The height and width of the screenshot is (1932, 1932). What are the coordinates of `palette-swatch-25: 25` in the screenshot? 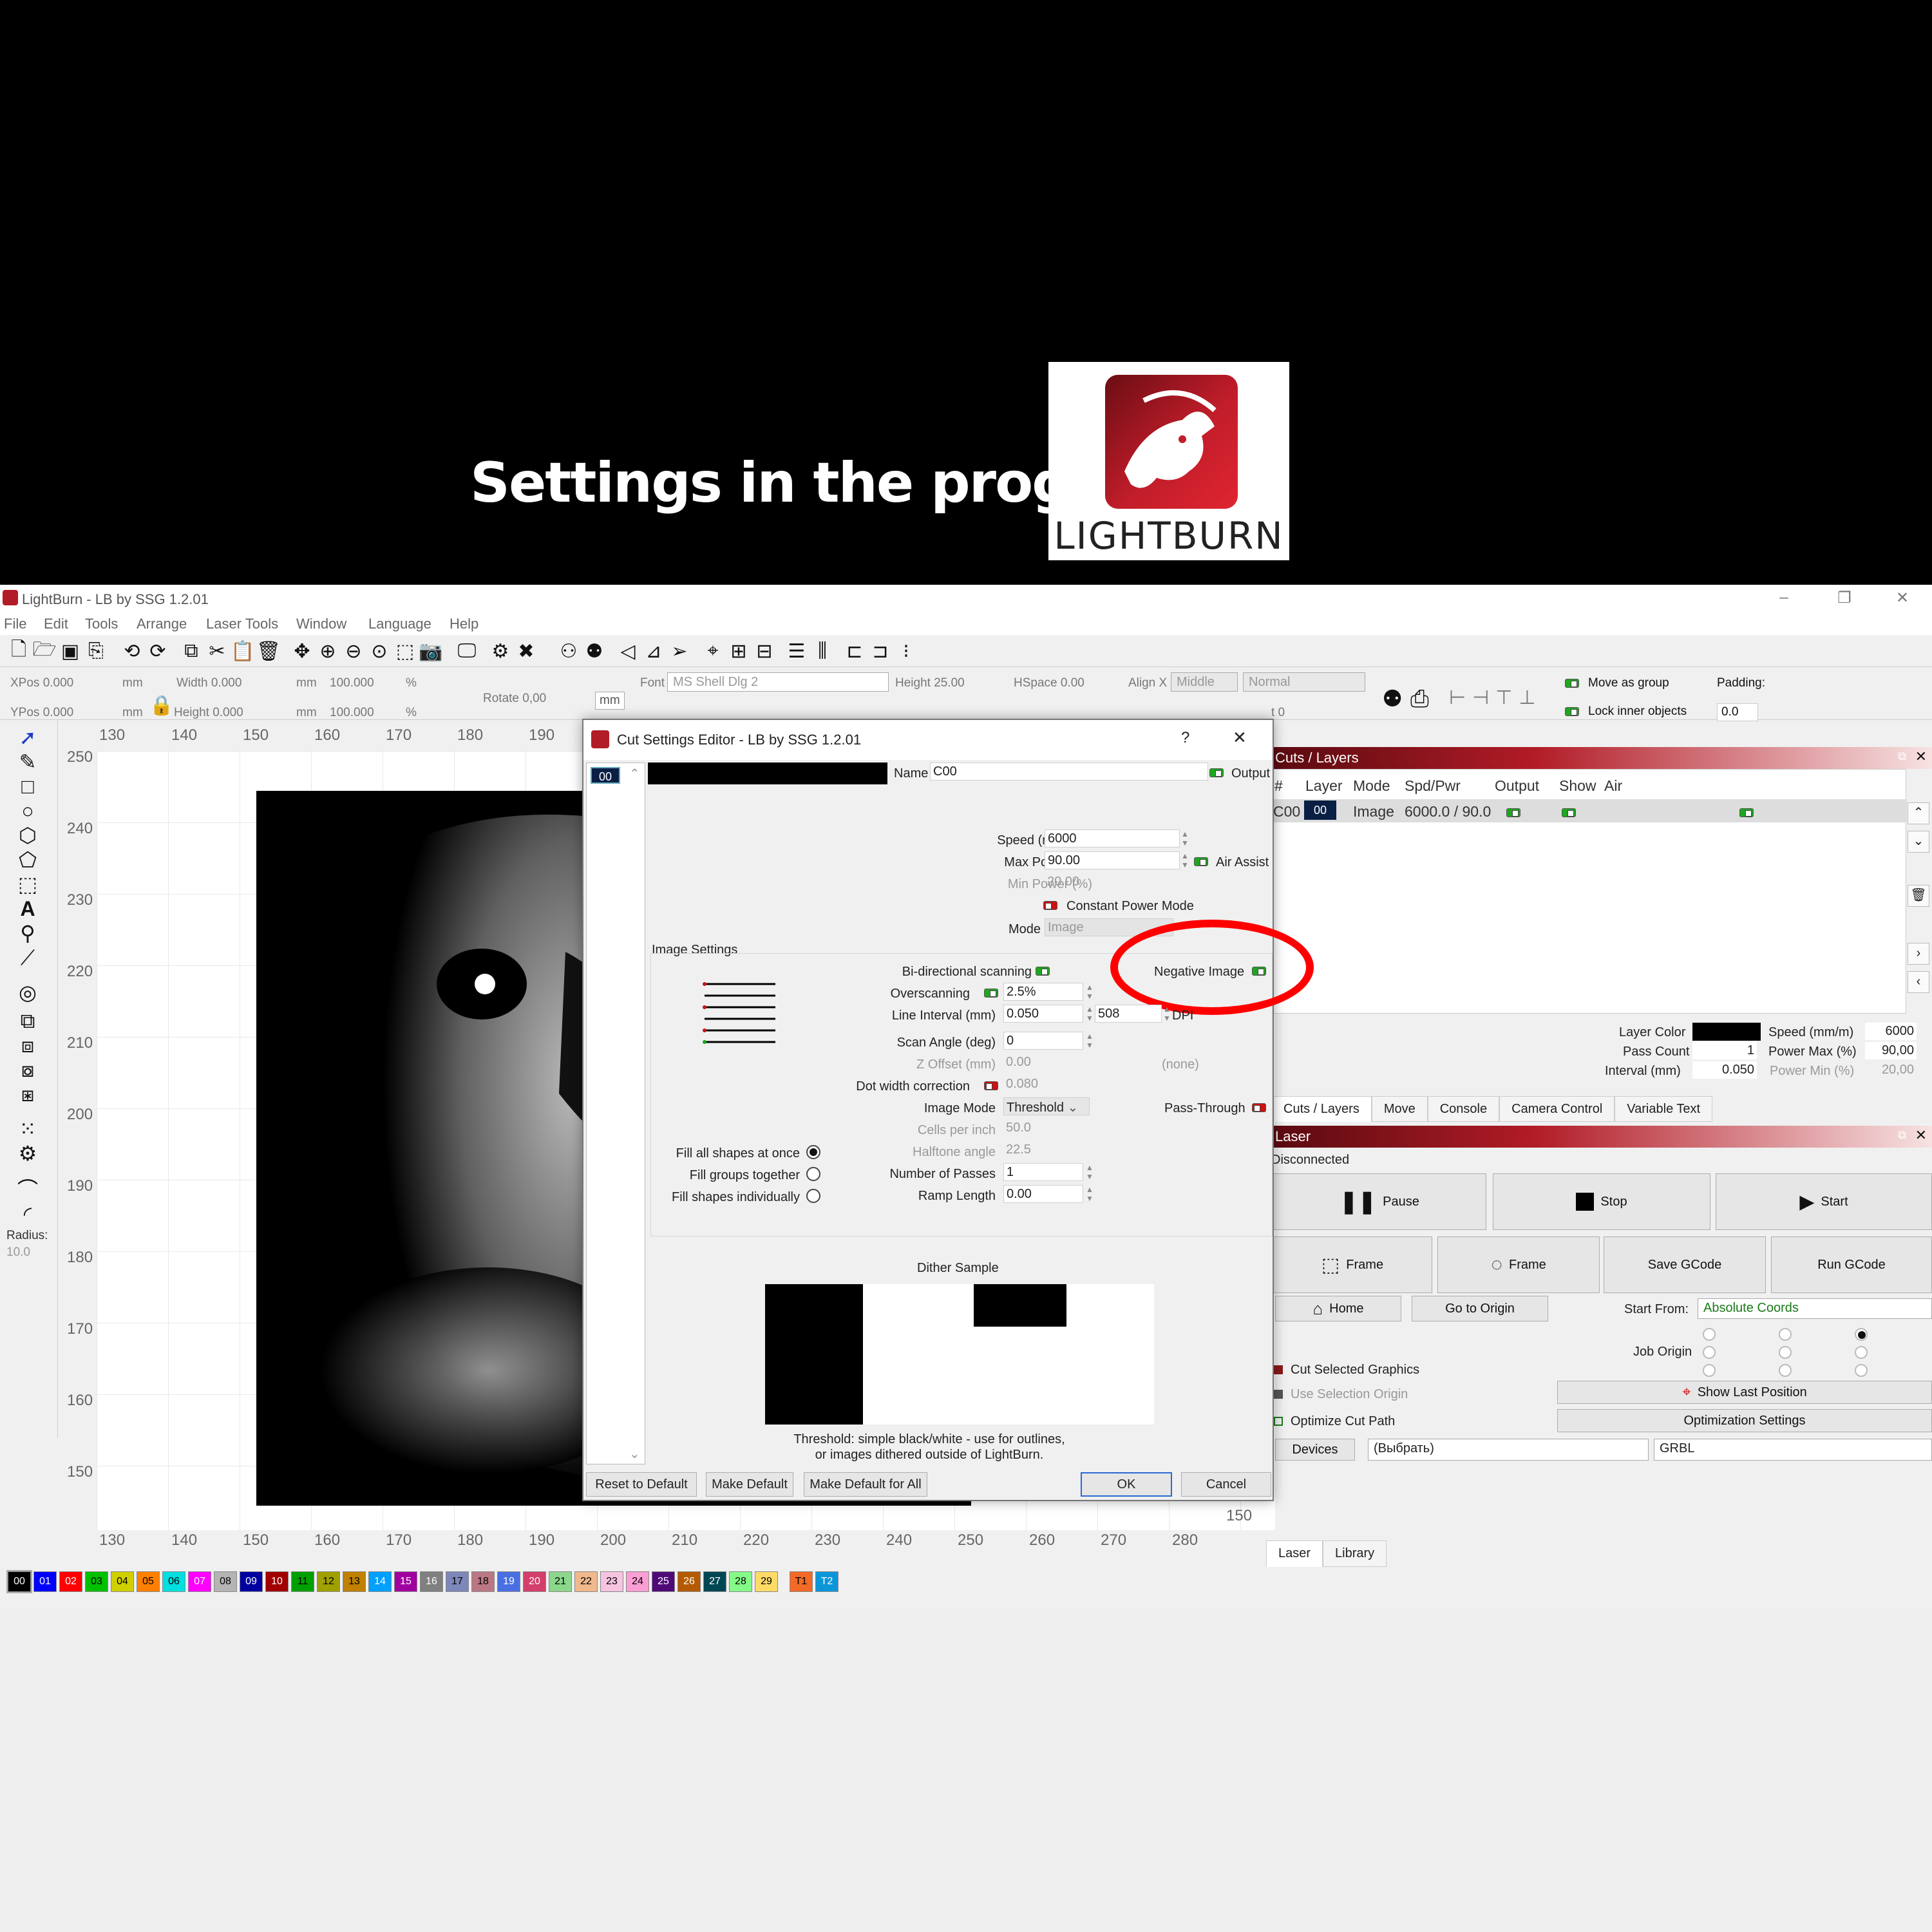 It's located at (663, 1581).